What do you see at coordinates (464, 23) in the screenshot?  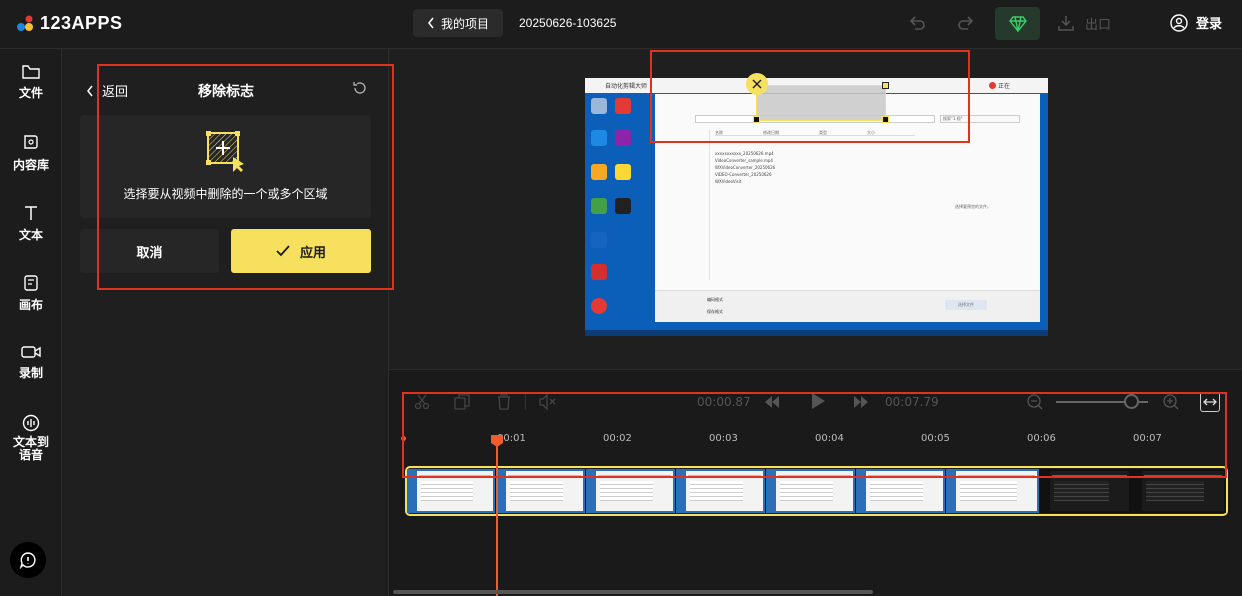 I see `my-projects-label: 我的项目` at bounding box center [464, 23].